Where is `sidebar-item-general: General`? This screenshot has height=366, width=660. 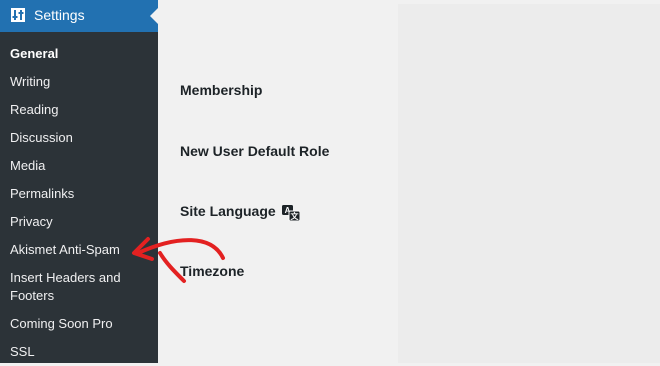
sidebar-item-general: General is located at coordinates (79, 54).